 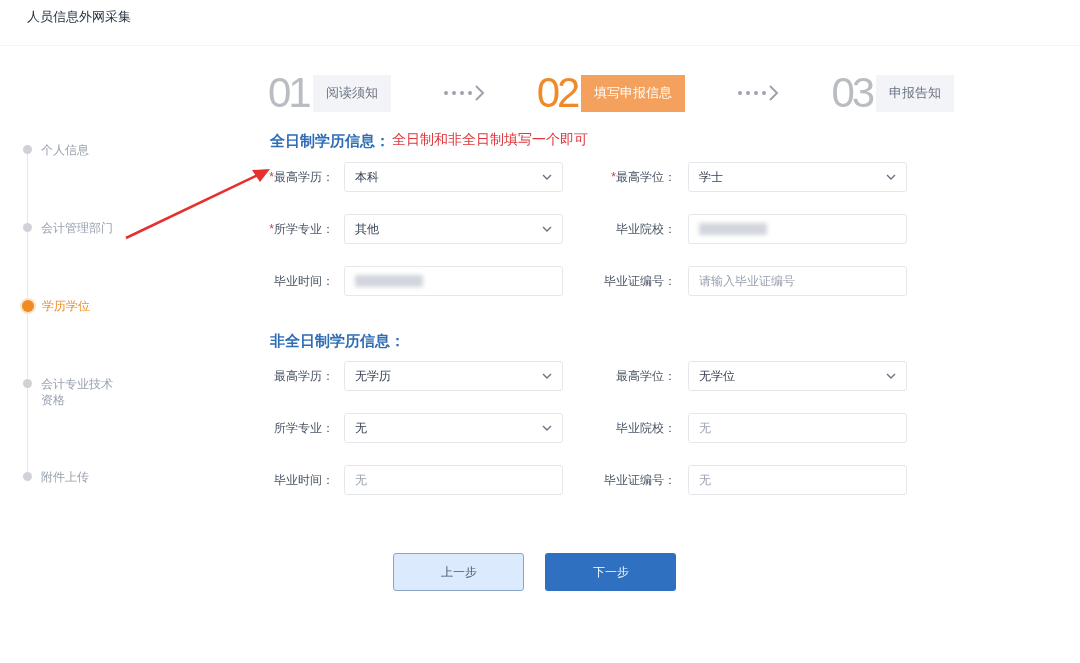 I want to click on step-number: 02, so click(x=557, y=93).